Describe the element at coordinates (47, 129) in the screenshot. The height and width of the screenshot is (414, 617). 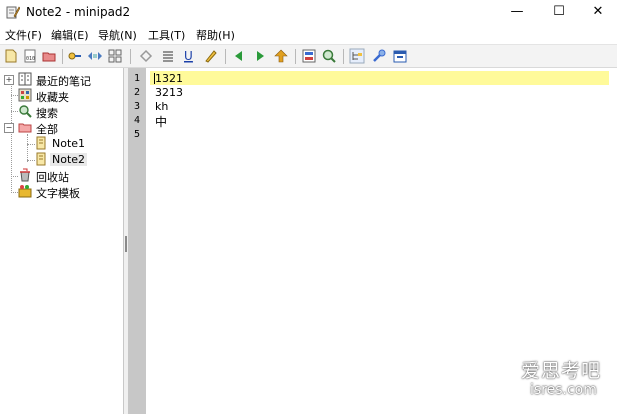
I see `tree-item-label: 全部` at that location.